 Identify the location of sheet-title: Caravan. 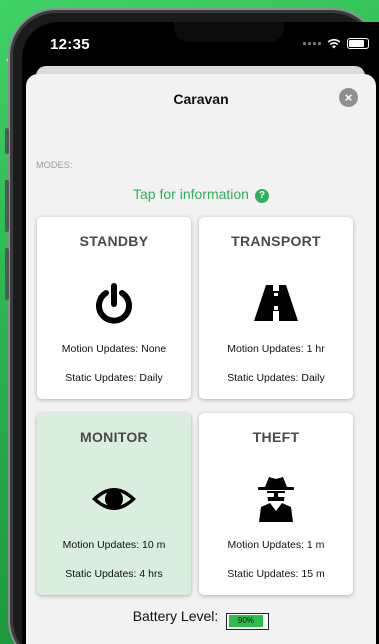
(201, 99).